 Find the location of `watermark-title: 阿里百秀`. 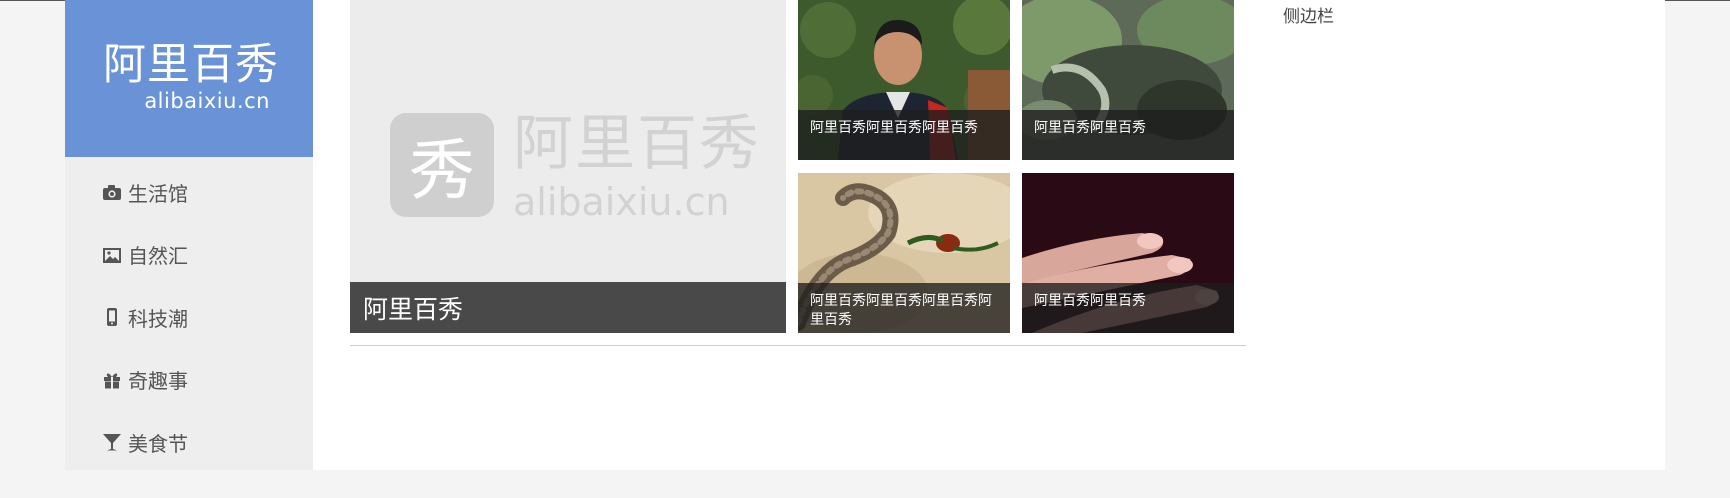

watermark-title: 阿里百秀 is located at coordinates (637, 144).